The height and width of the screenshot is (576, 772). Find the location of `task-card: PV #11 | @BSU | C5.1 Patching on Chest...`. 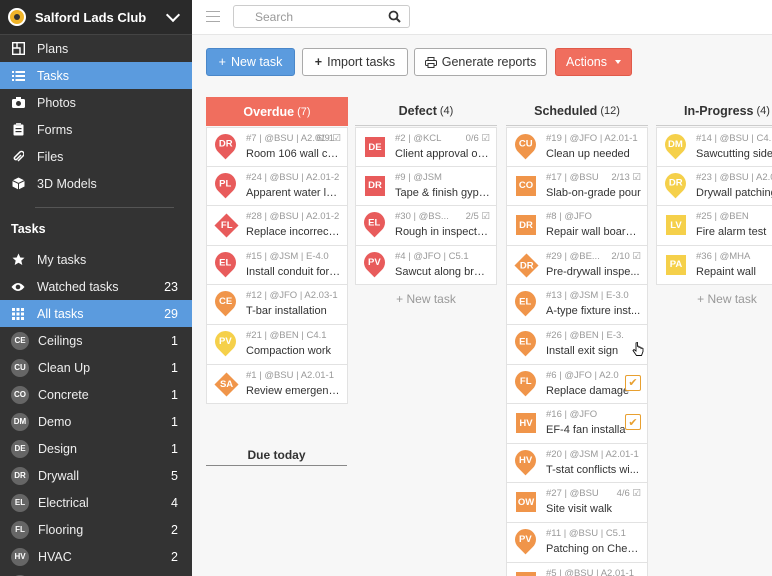

task-card: PV #11 | @BSU | C5.1 Patching on Chest... is located at coordinates (577, 542).